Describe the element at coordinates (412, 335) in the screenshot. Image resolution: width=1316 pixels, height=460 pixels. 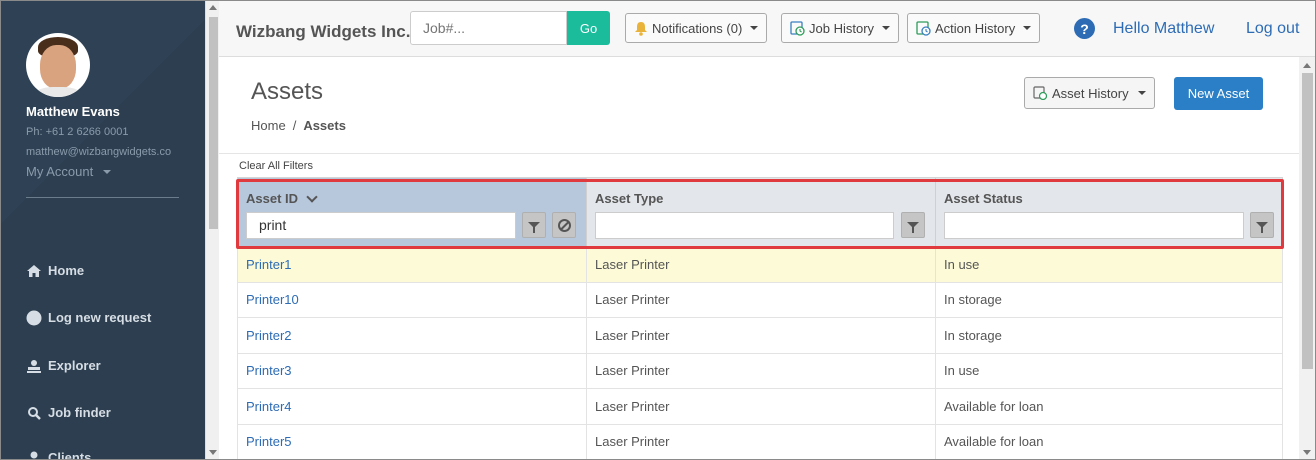
I see `asset-id-link: Printer2` at that location.